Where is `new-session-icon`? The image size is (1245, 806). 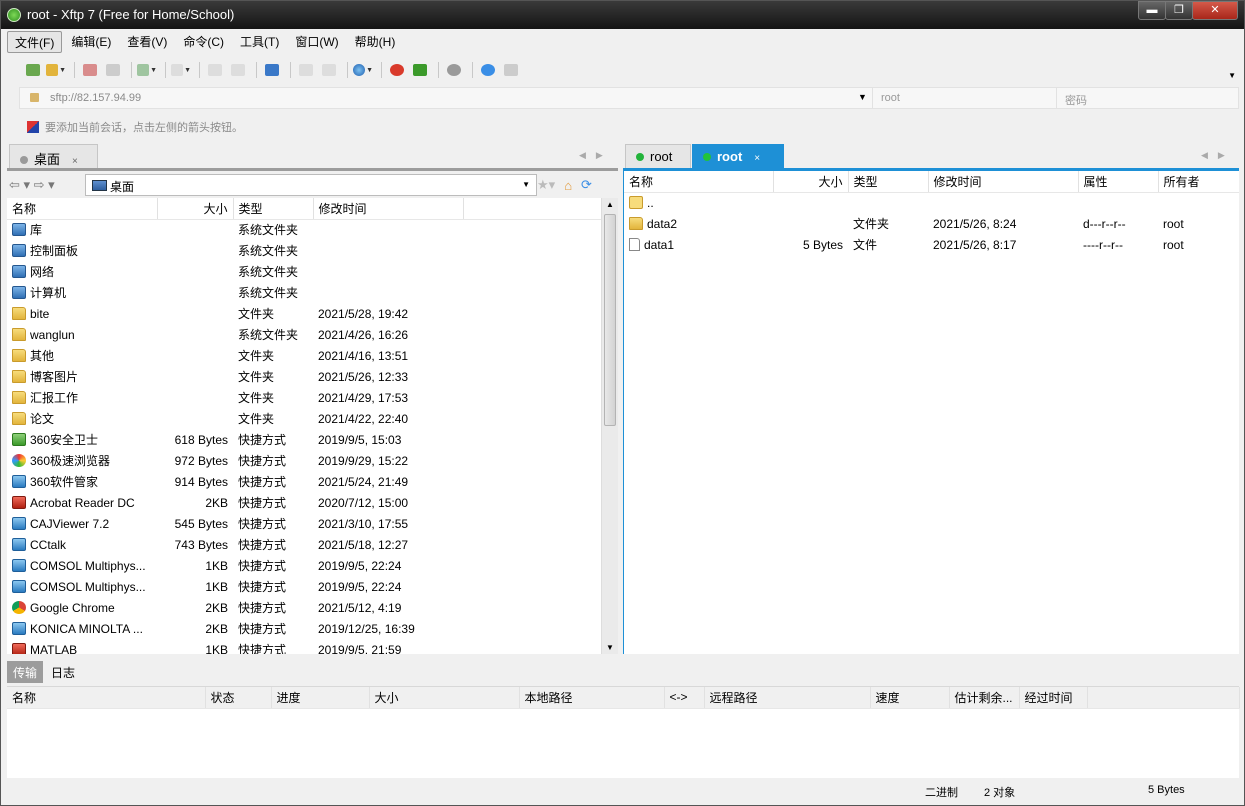
new-session-icon is located at coordinates (33, 70).